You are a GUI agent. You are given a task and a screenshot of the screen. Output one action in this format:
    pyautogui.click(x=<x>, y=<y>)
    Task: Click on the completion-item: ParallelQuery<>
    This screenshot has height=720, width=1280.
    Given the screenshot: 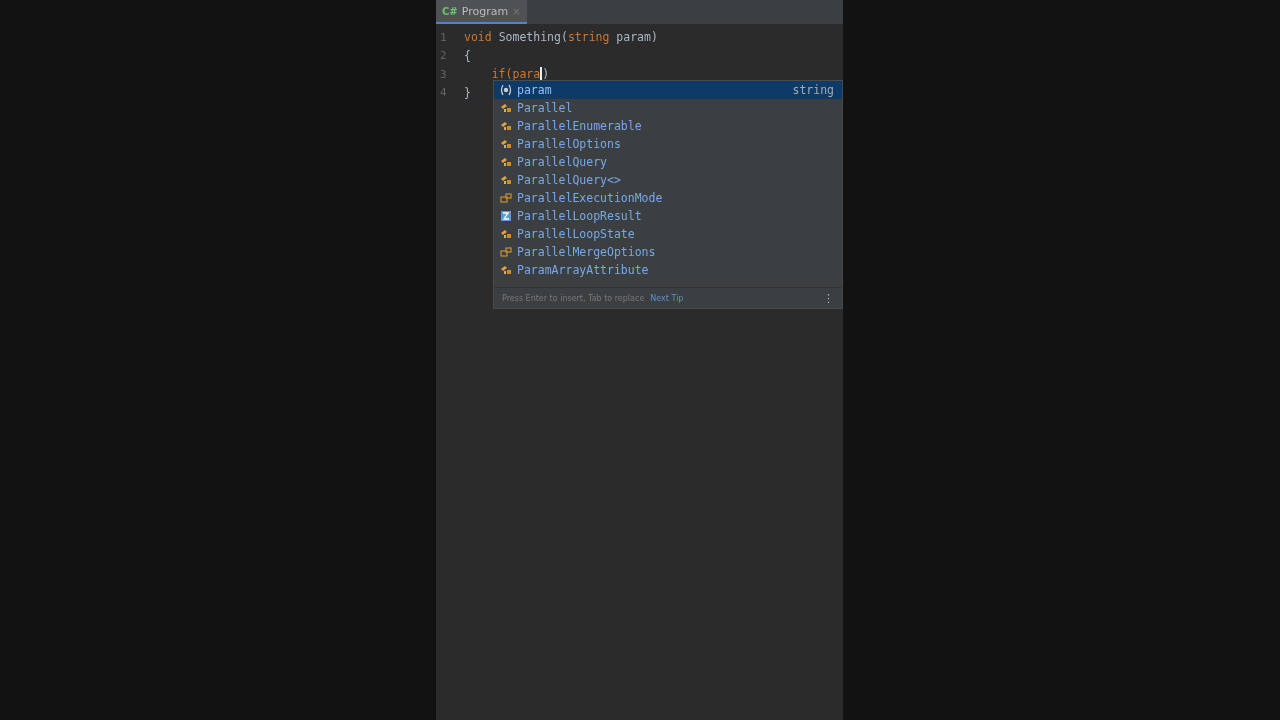 What is the action you would take?
    pyautogui.click(x=668, y=180)
    